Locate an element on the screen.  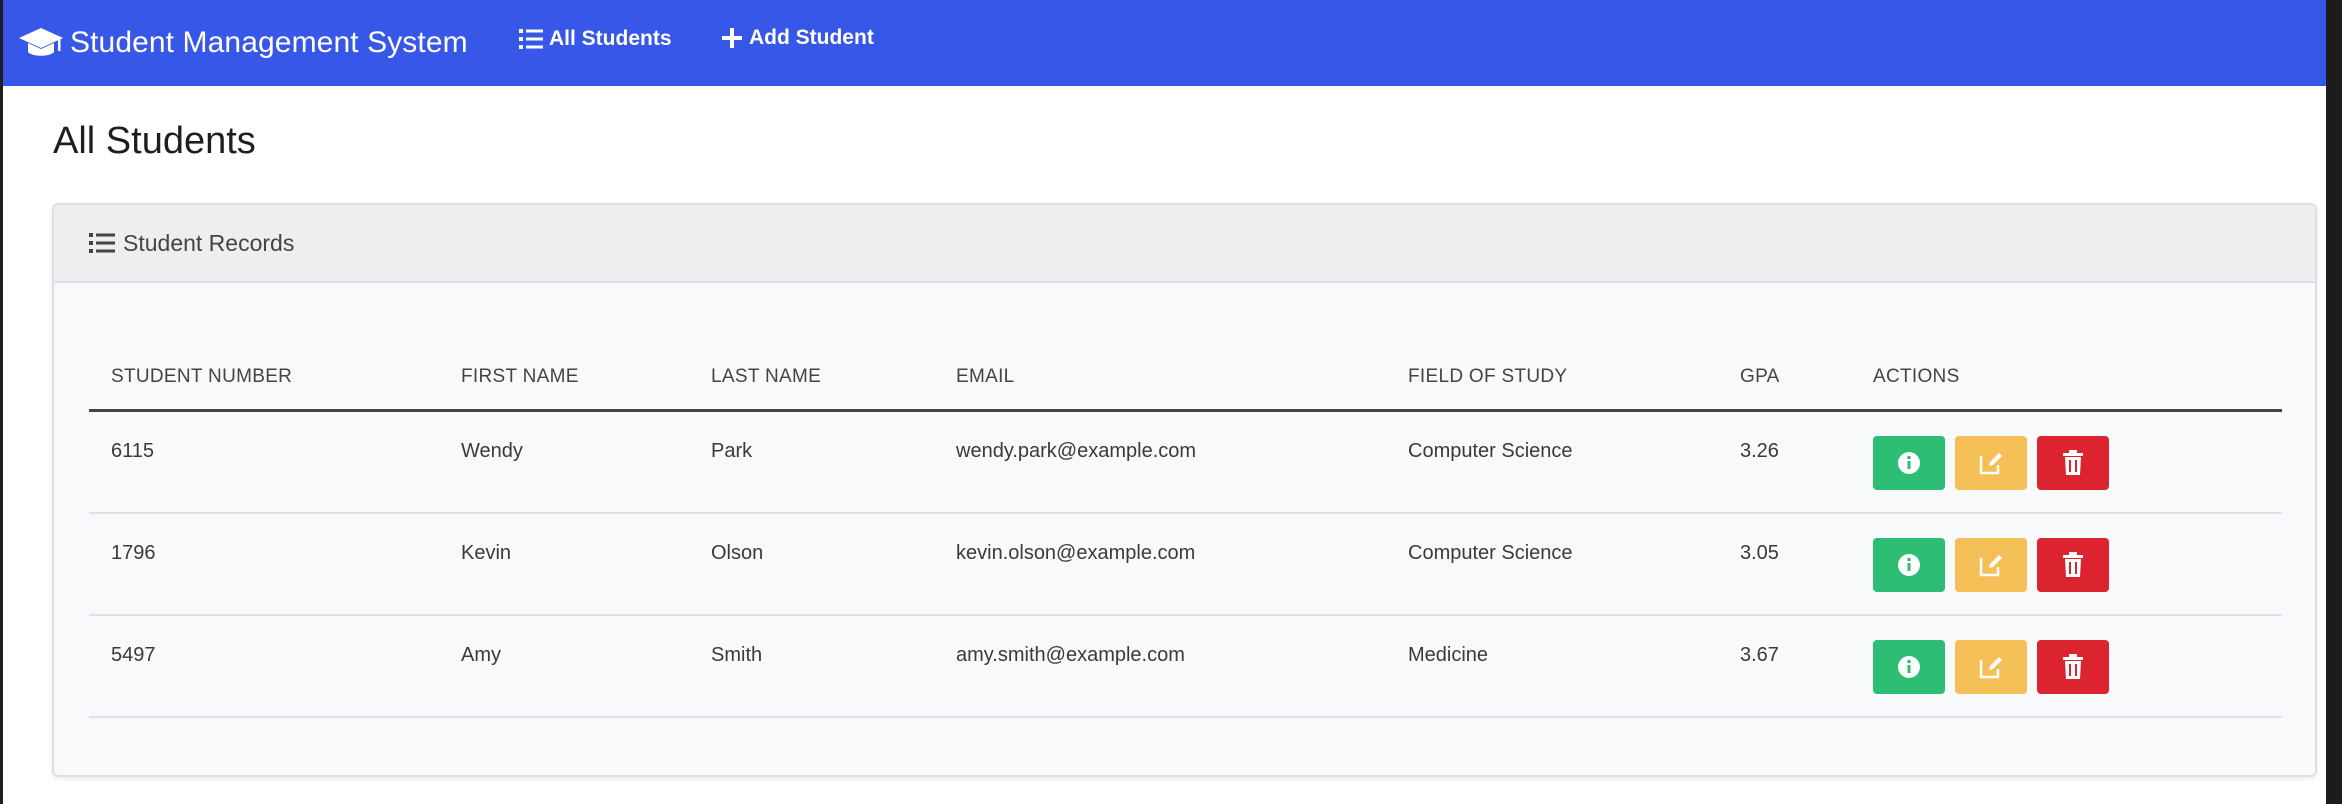
cell-field-of-study: Medicine is located at coordinates (1552, 666).